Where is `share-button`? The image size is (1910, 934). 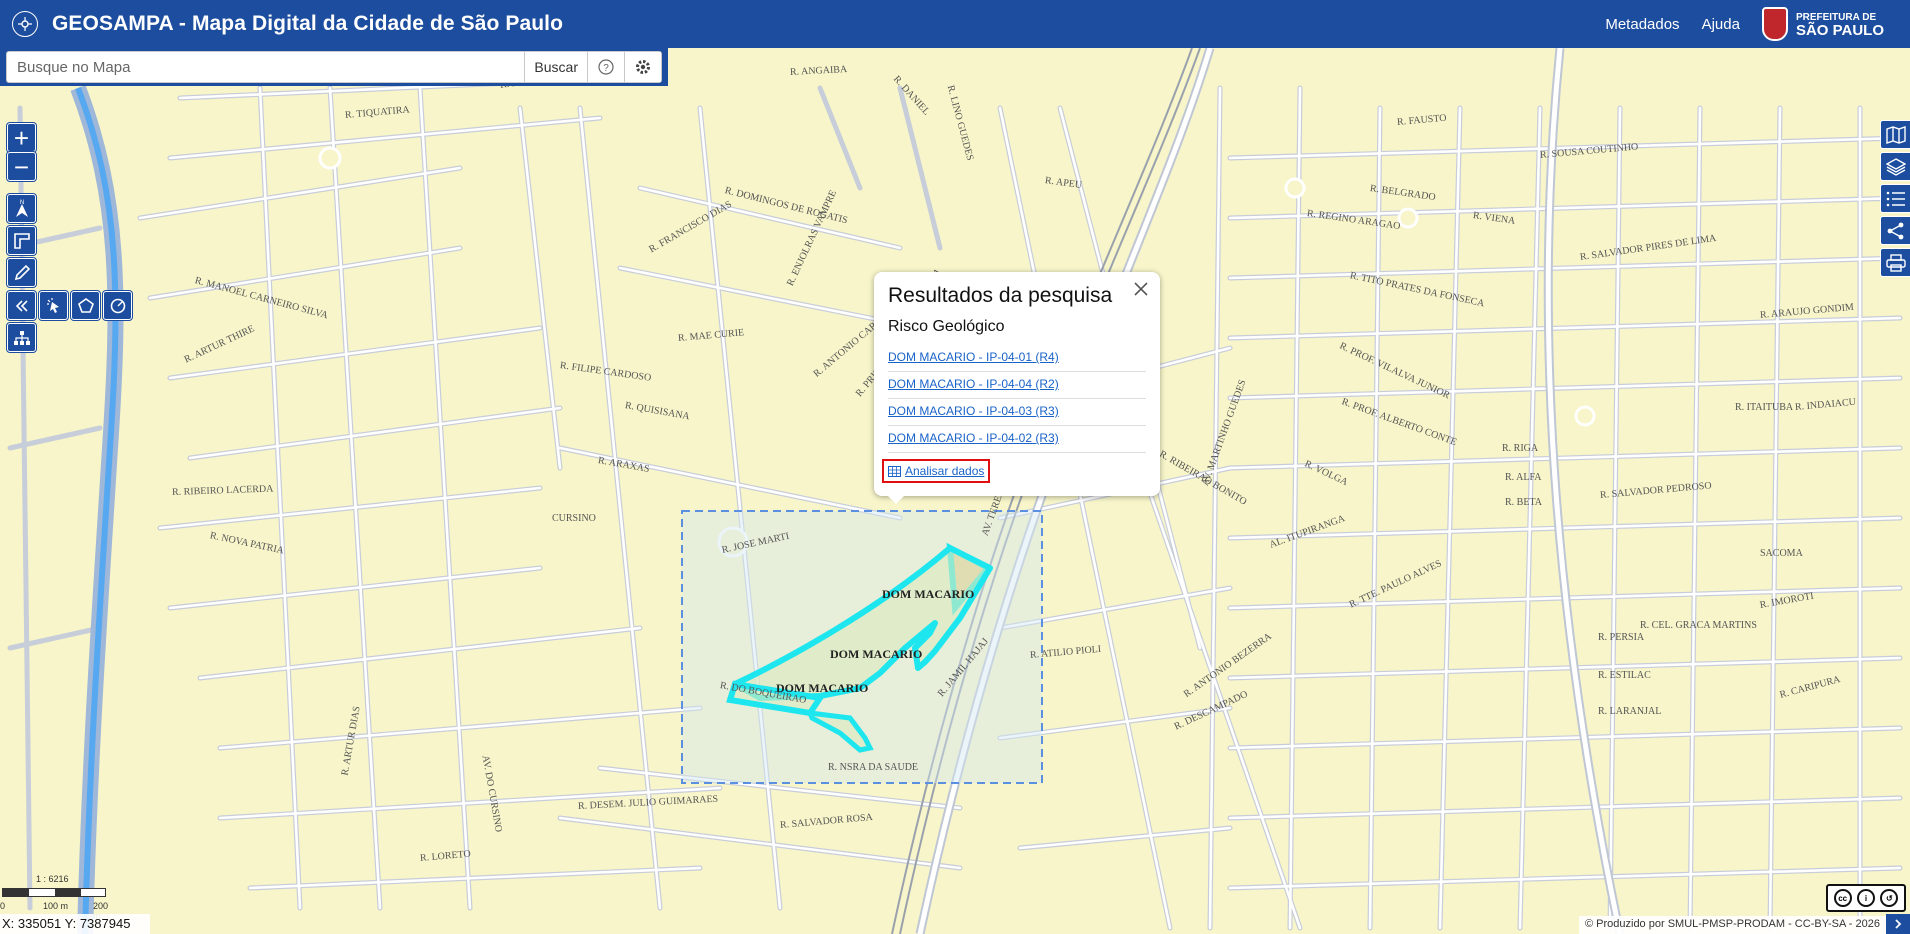
share-button is located at coordinates (1895, 230).